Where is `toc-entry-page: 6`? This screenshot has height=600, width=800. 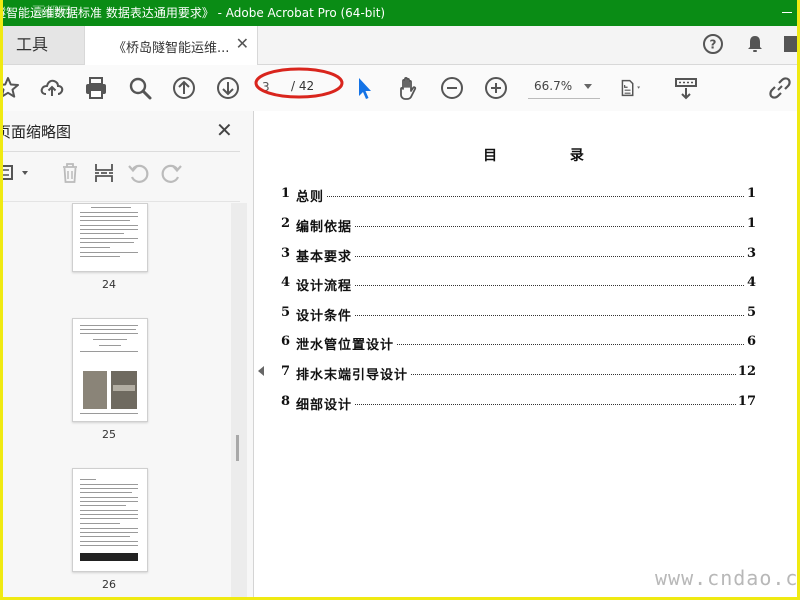 toc-entry-page: 6 is located at coordinates (750, 341).